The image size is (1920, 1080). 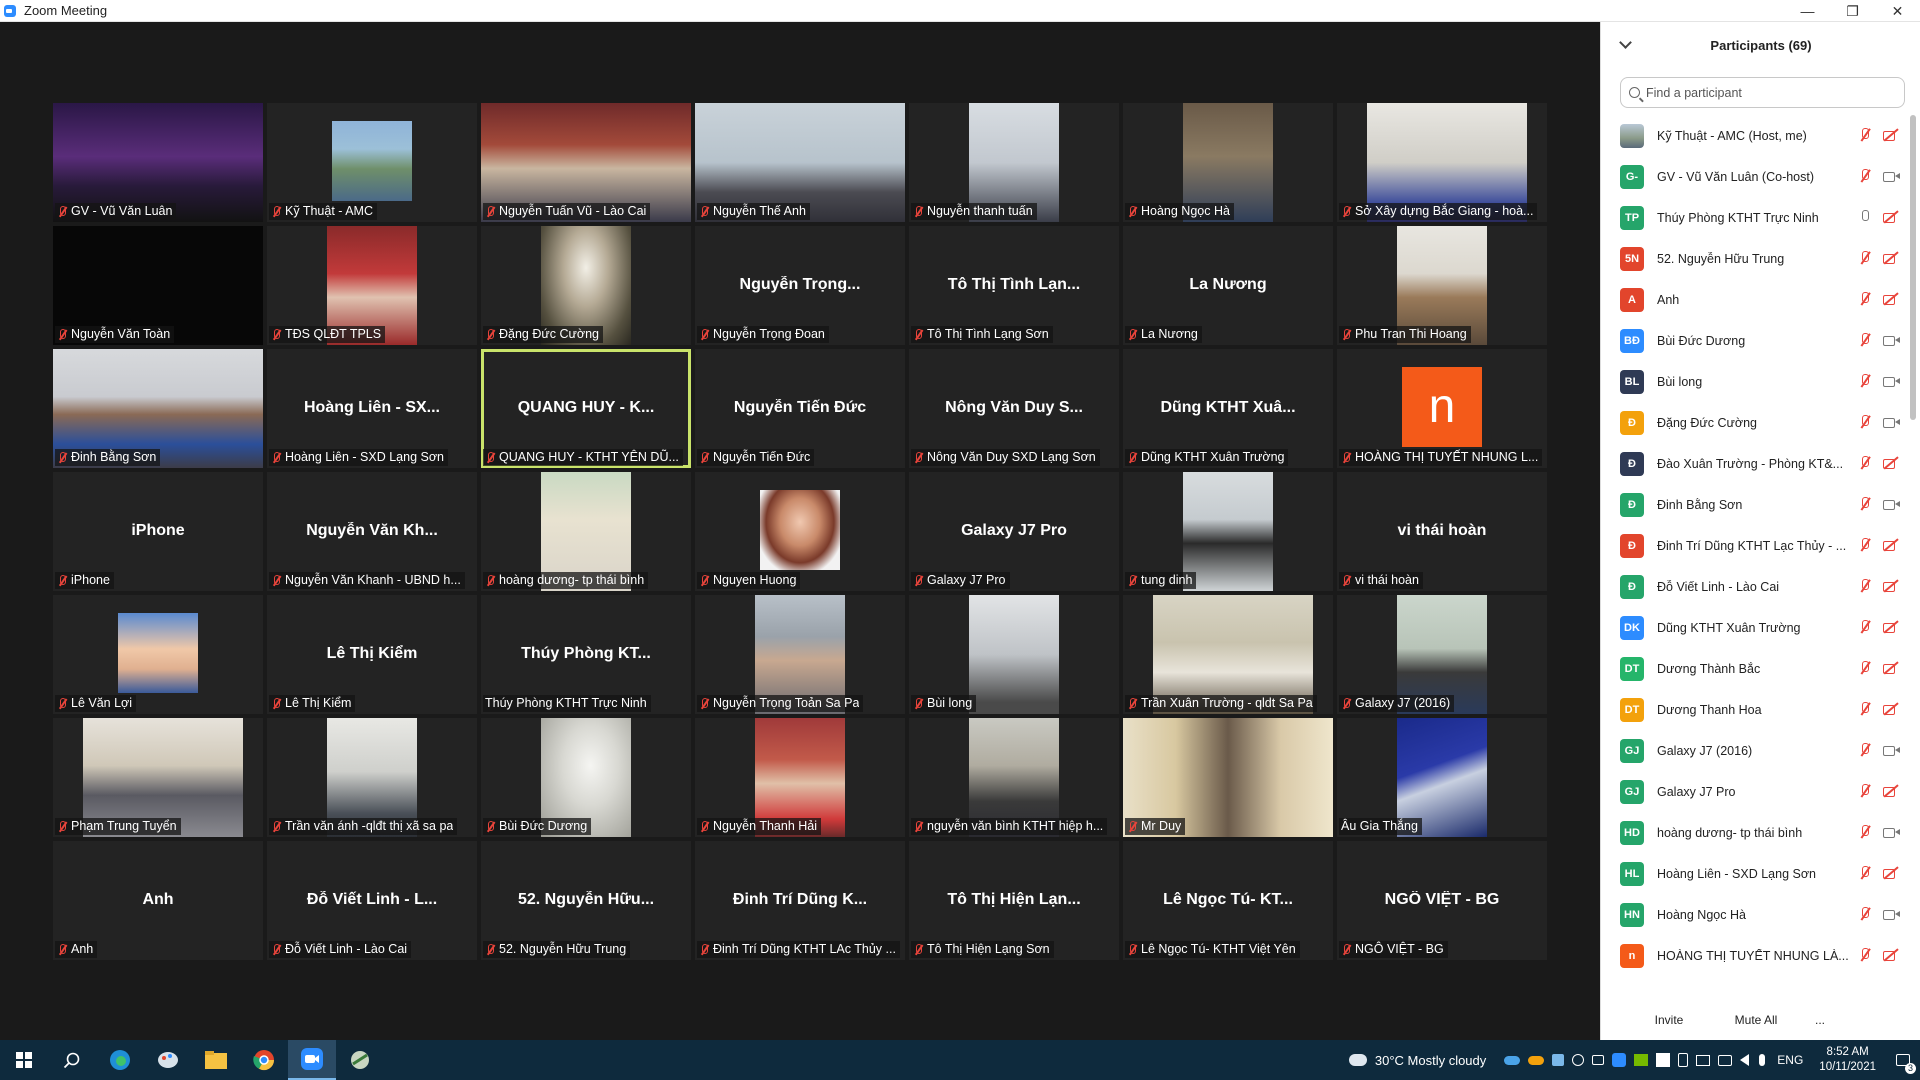 I want to click on participant-row: HD hoàng dương- tp thái bình, so click(x=1754, y=832).